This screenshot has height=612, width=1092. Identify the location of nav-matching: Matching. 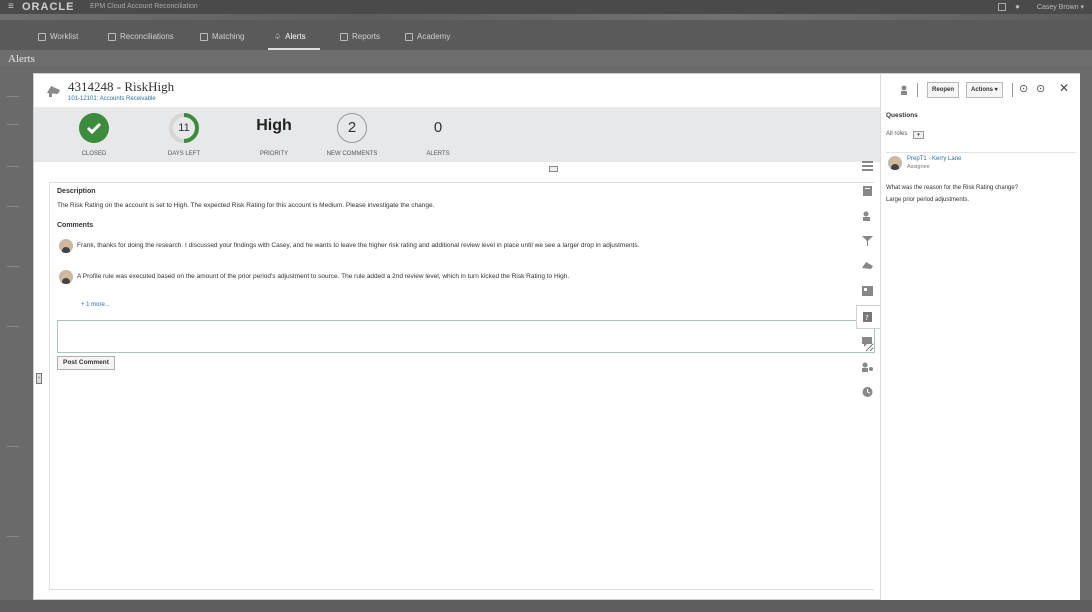
(222, 36).